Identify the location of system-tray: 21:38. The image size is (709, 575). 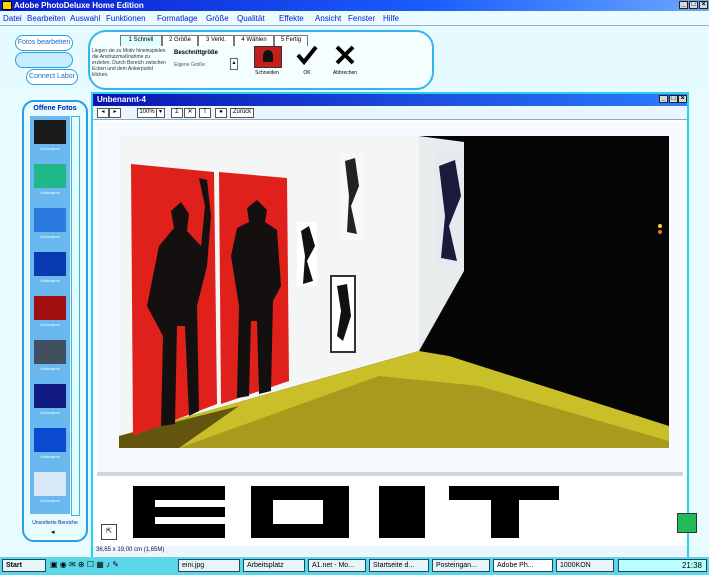
(662, 565).